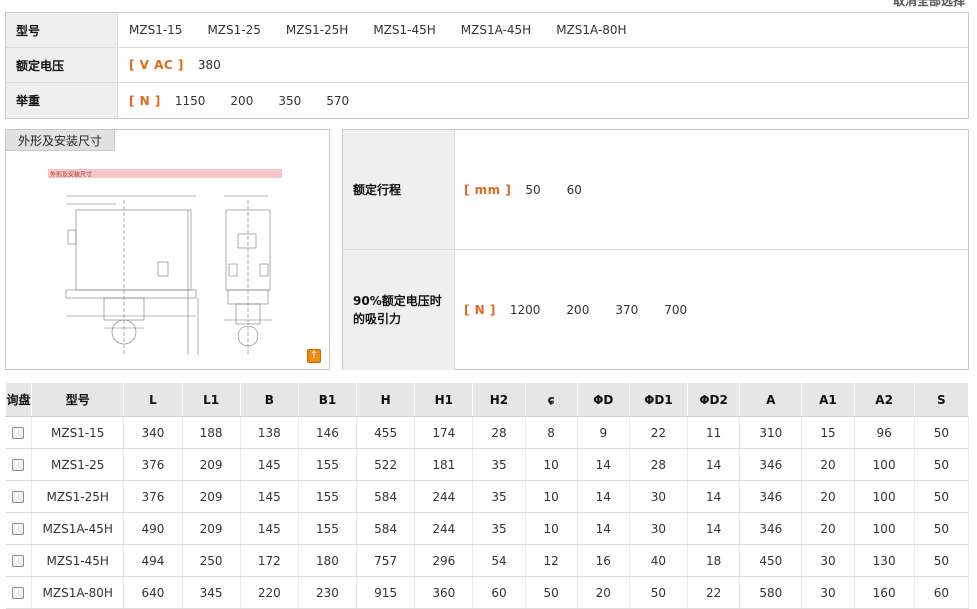 The image size is (977, 609). Describe the element at coordinates (499, 560) in the screenshot. I see `table-cell: 54` at that location.